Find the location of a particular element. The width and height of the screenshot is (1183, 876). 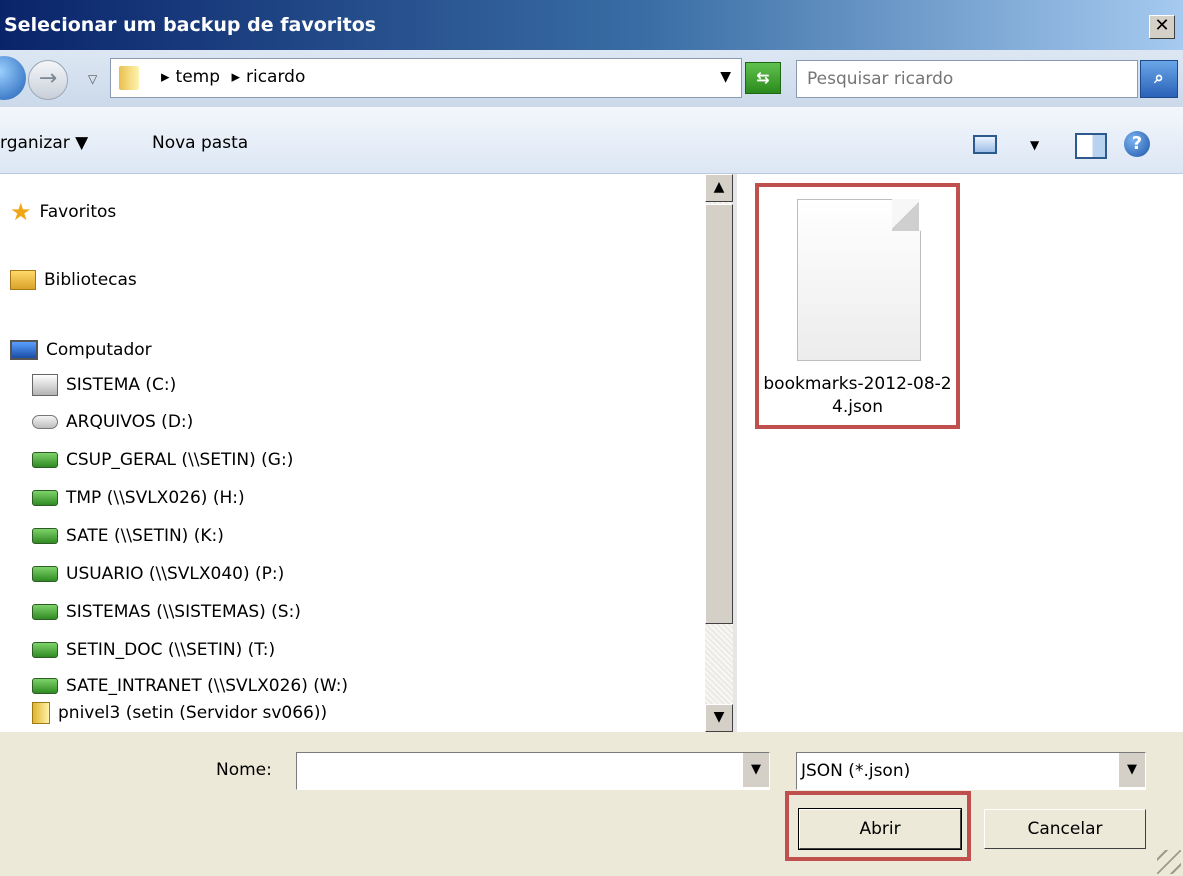

view-options-dropdown-icon: ▼ is located at coordinates (1034, 145).